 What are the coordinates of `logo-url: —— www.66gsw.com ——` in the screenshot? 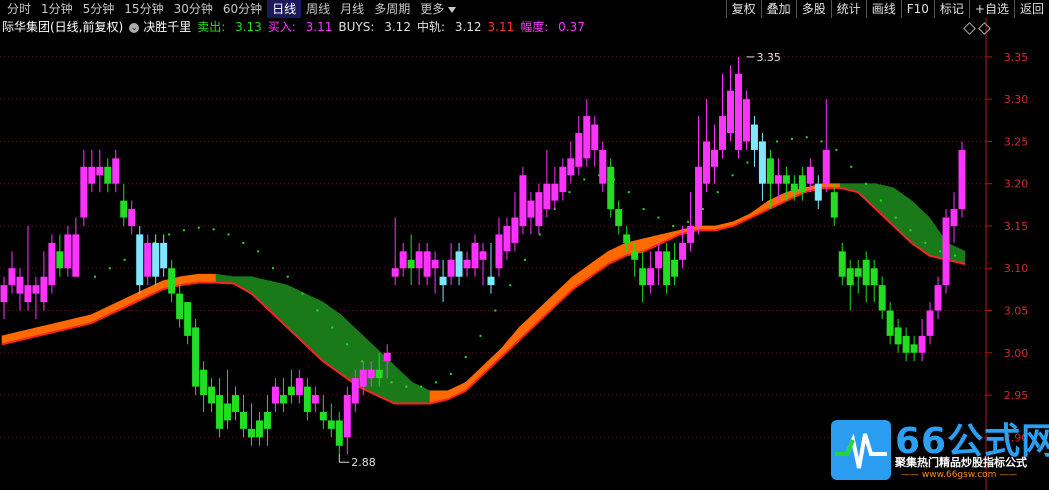 It's located at (959, 475).